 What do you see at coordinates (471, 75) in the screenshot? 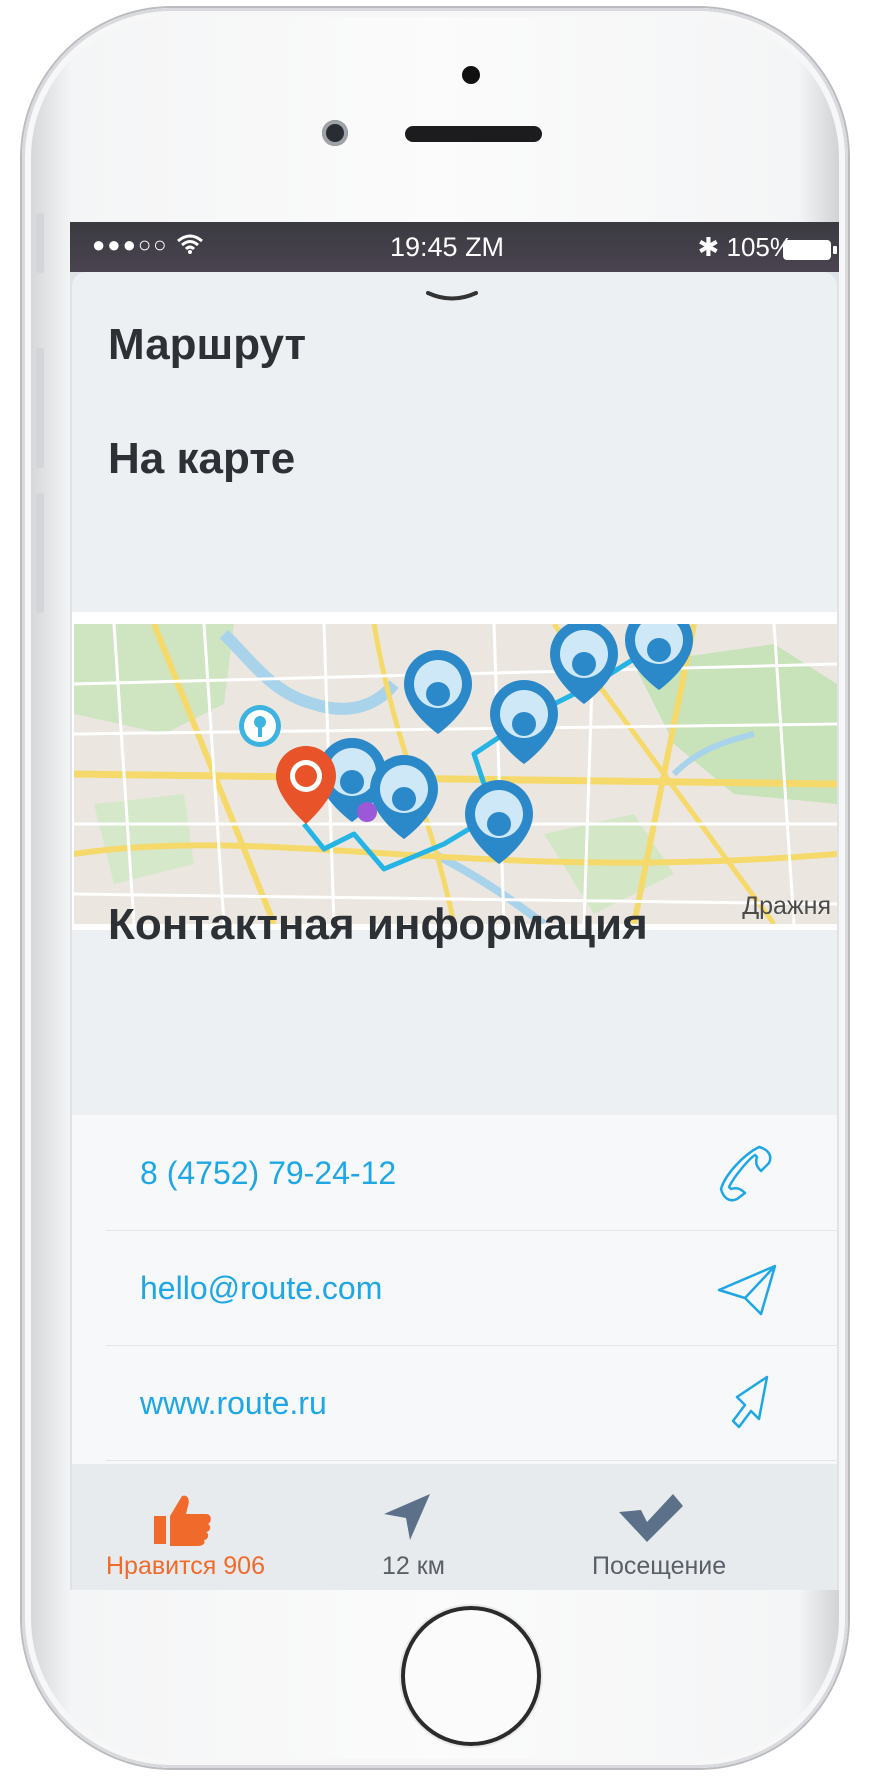
I see `proximity-sensor` at bounding box center [471, 75].